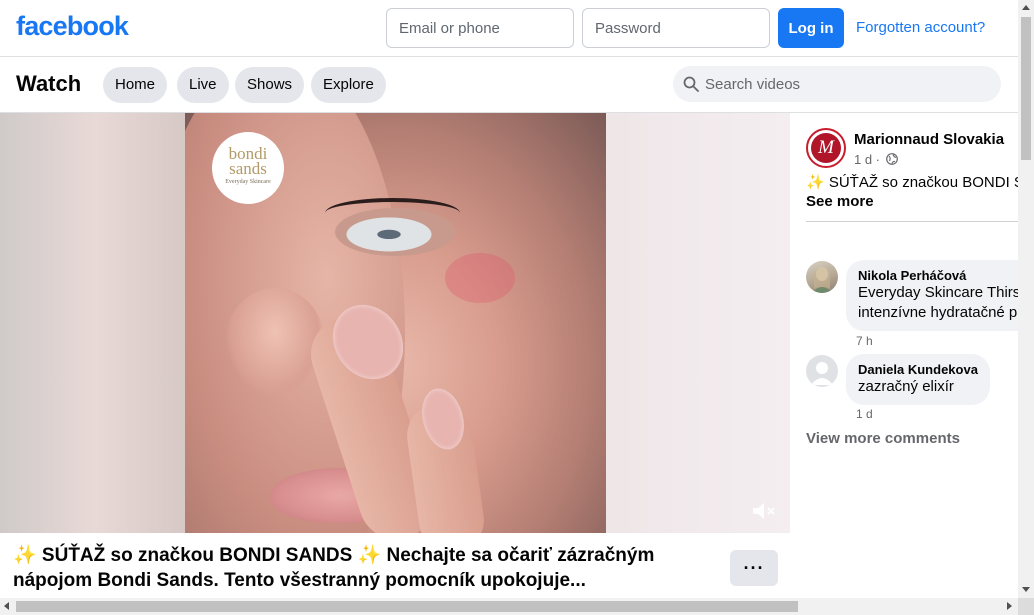  Describe the element at coordinates (850, 84) in the screenshot. I see `search-input` at that location.